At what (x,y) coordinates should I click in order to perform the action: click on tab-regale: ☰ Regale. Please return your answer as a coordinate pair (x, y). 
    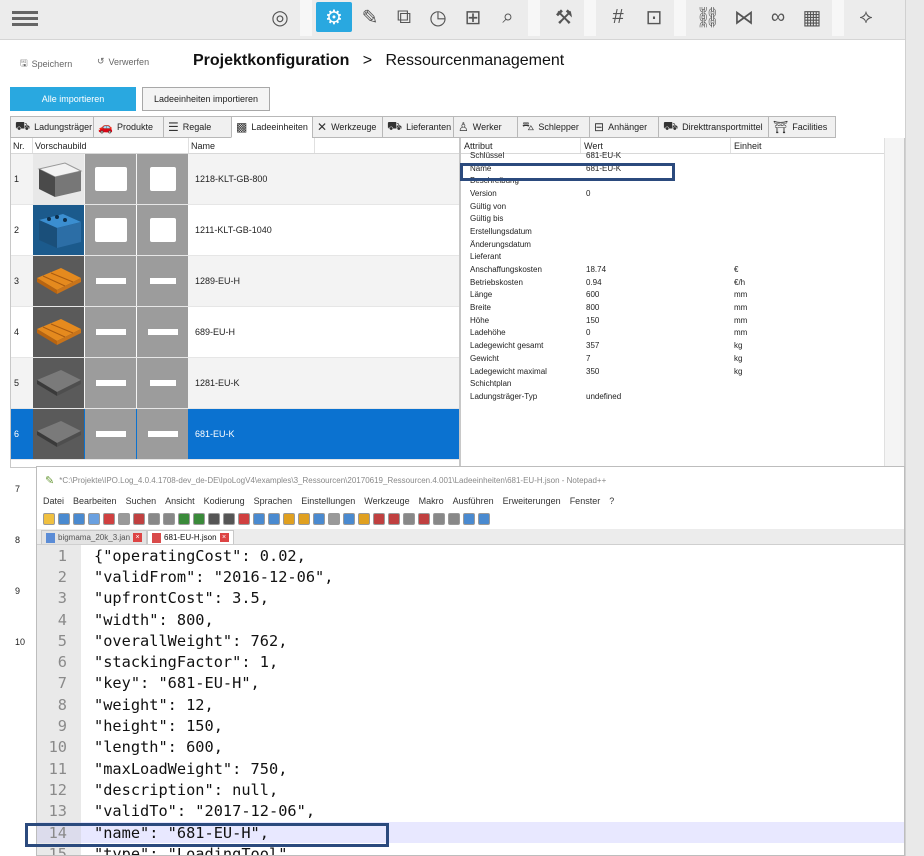
    Looking at the image, I should click on (197, 127).